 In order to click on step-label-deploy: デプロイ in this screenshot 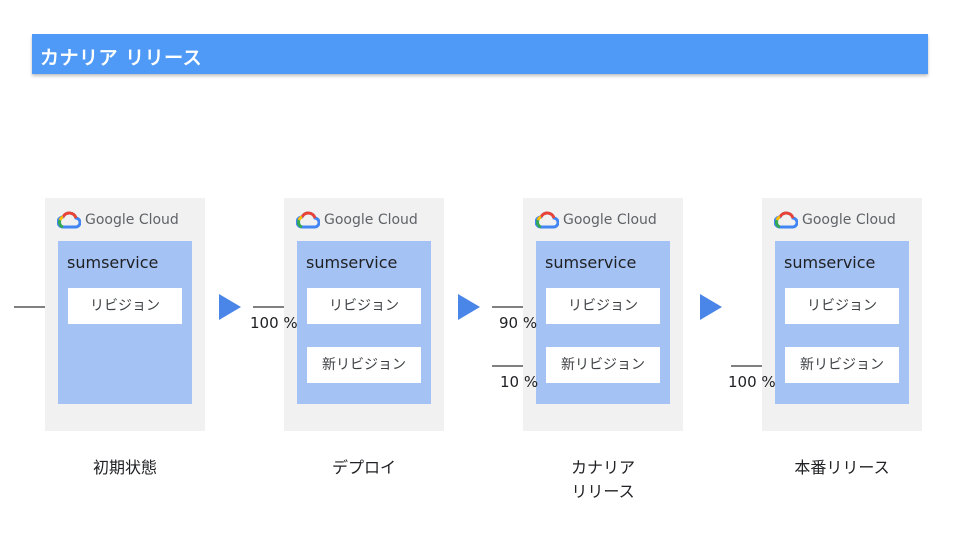, I will do `click(363, 467)`.